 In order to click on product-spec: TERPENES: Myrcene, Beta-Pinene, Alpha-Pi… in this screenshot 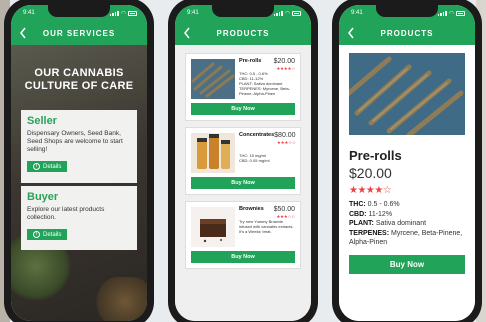, I will do `click(264, 91)`.